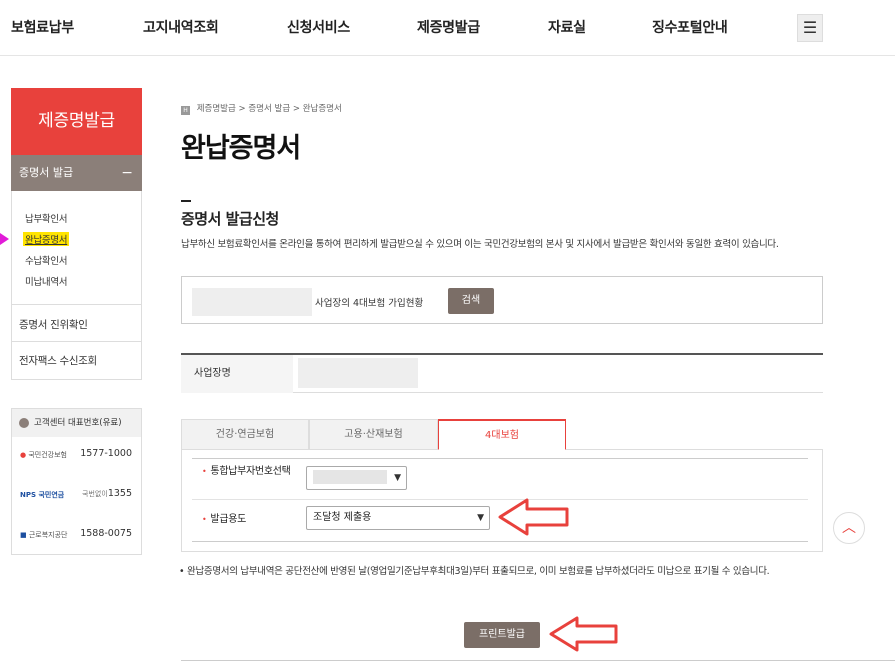 This screenshot has height=662, width=895. I want to click on nps-logo: NPS 국민연금, so click(42, 495).